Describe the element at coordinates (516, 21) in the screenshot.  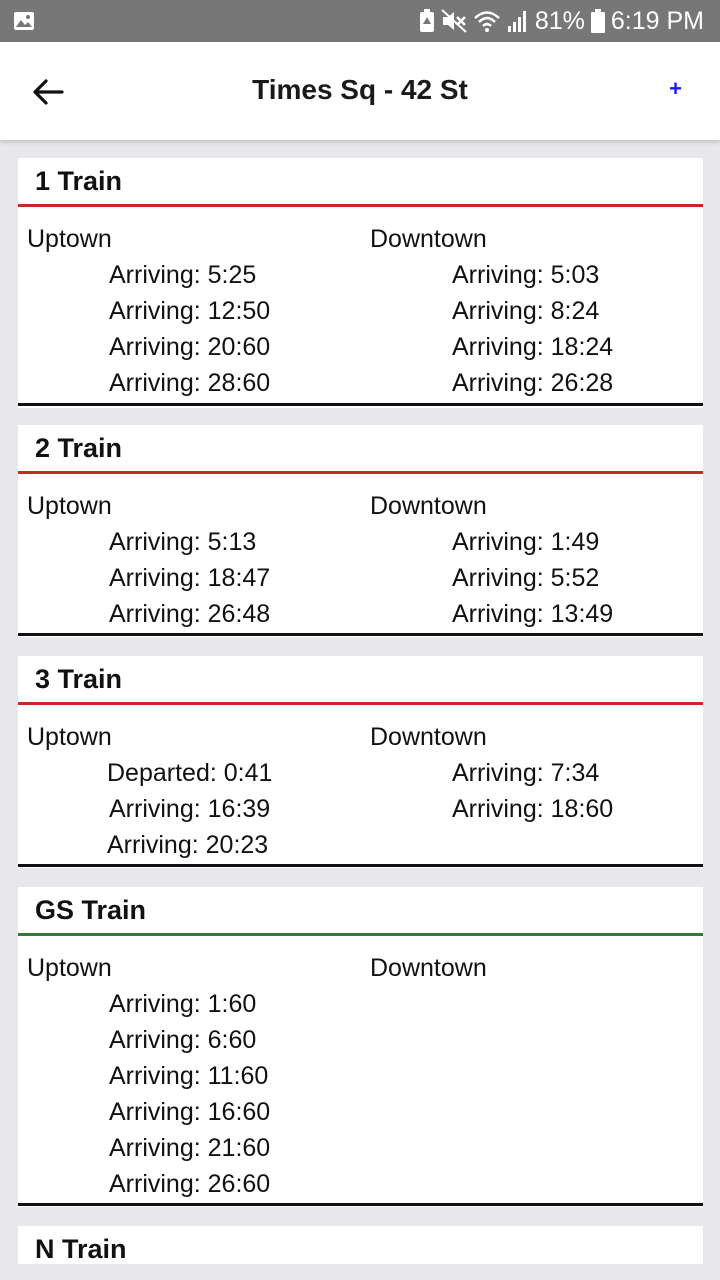
I see `signal-icon` at that location.